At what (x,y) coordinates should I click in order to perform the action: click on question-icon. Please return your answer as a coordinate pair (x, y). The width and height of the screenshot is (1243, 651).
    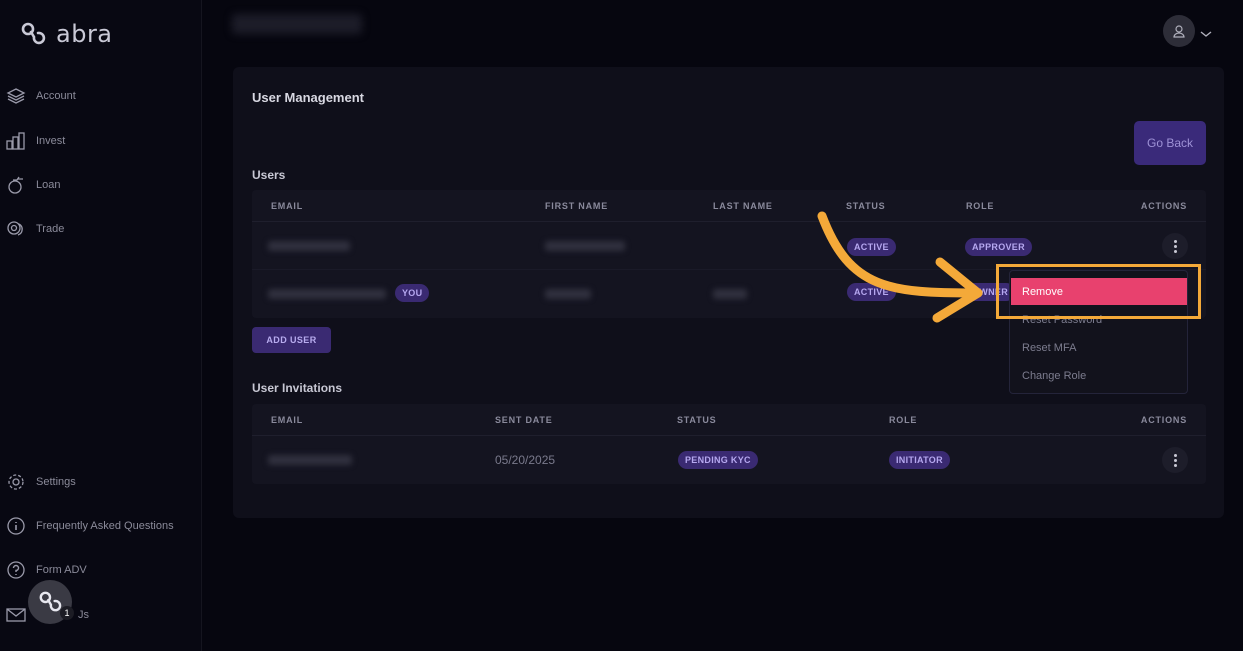
    Looking at the image, I should click on (16, 570).